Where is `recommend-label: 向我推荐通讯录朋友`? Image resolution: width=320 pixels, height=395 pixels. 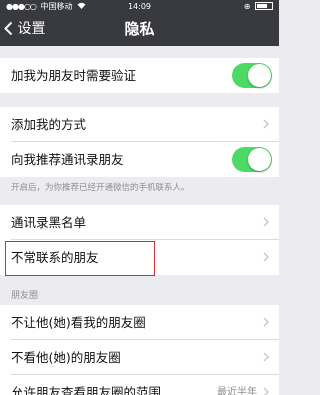
recommend-label: 向我推荐通讯录朋友 is located at coordinates (67, 159).